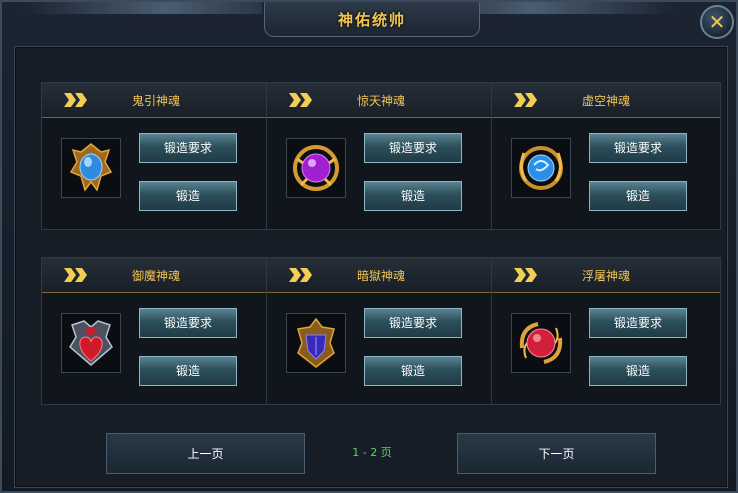 This screenshot has height=493, width=738. I want to click on card-header: 虚空神魂, so click(606, 100).